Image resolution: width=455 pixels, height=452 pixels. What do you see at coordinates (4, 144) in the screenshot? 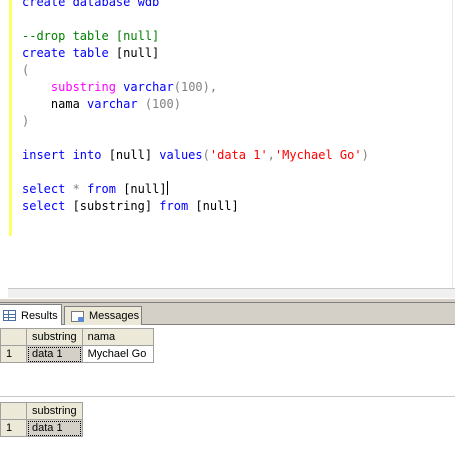
I see `editor-gutter` at bounding box center [4, 144].